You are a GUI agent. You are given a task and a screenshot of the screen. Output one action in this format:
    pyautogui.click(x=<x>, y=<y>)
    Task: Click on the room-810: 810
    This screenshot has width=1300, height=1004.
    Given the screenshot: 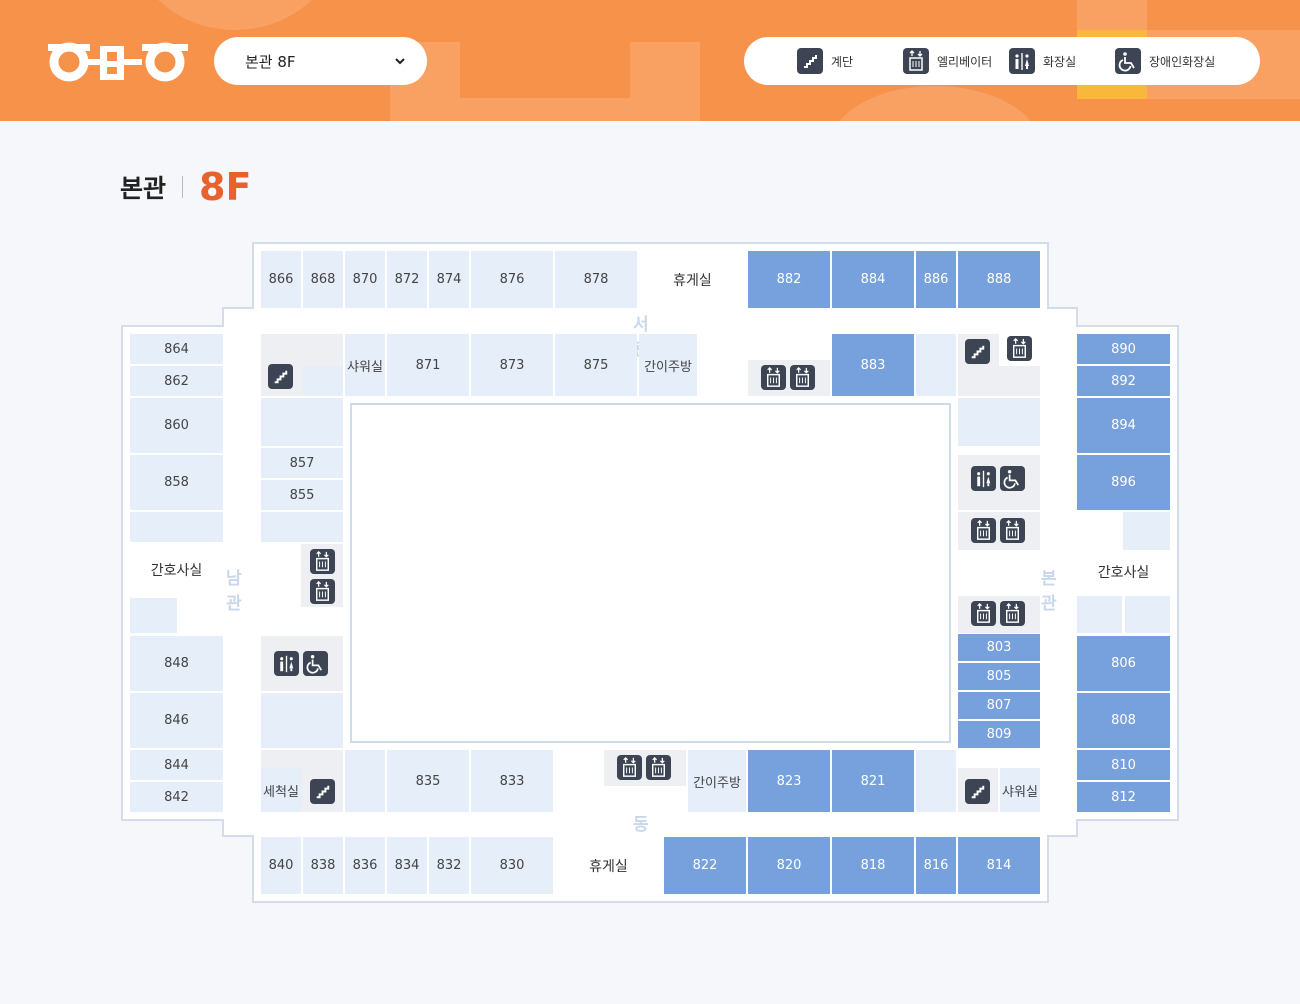 What is the action you would take?
    pyautogui.click(x=1123, y=765)
    